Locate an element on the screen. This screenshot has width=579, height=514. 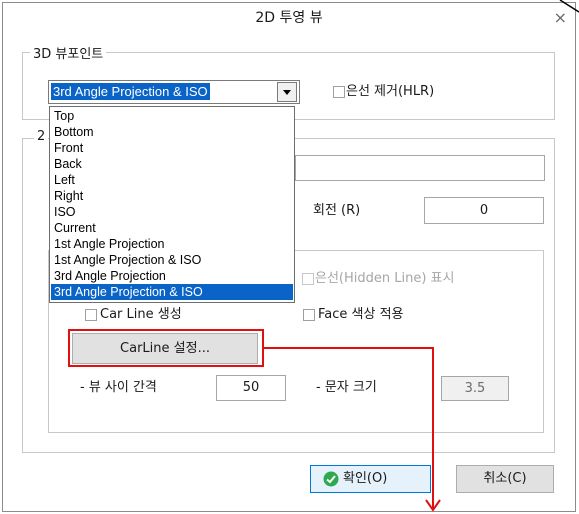
dropdown-option-top: Top is located at coordinates (172, 116).